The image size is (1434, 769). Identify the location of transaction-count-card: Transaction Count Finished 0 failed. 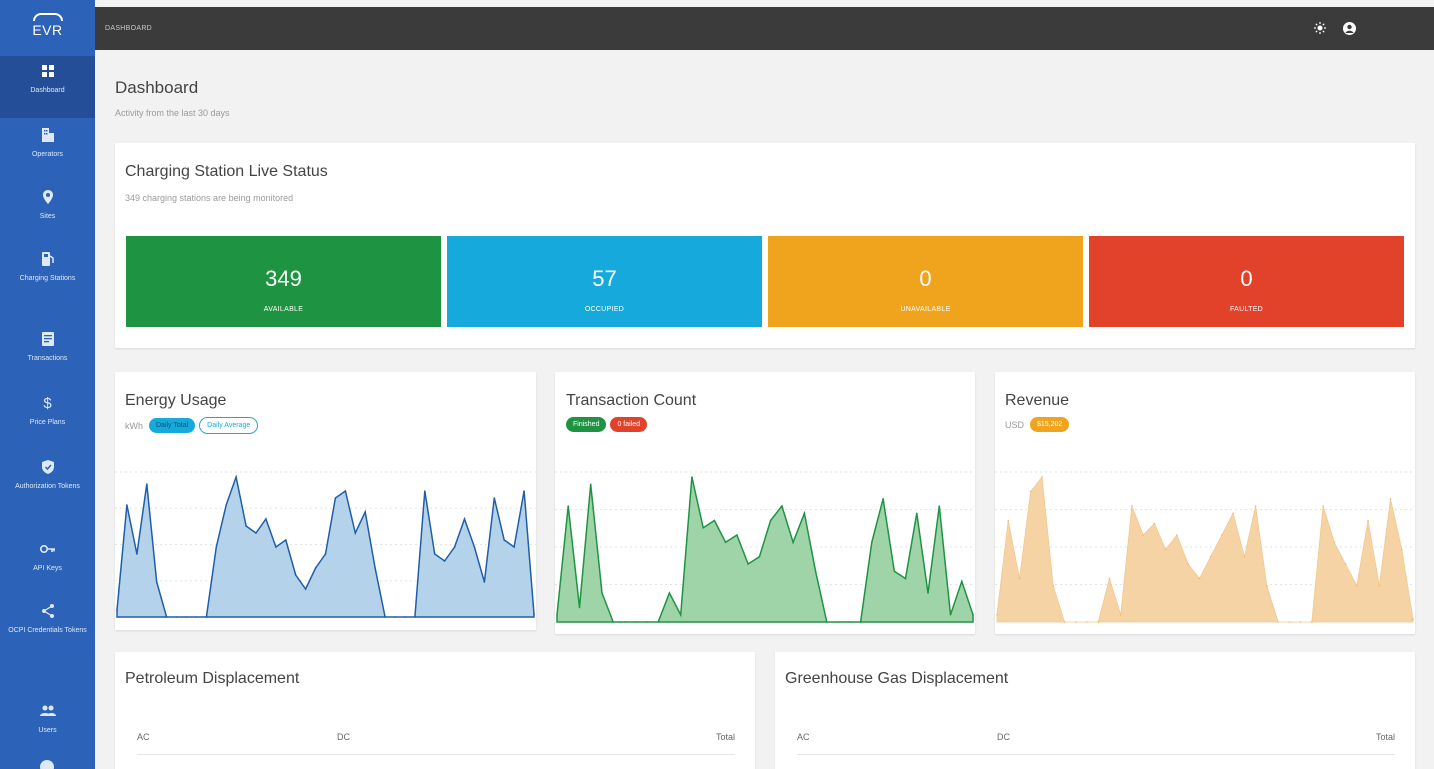
(765, 503).